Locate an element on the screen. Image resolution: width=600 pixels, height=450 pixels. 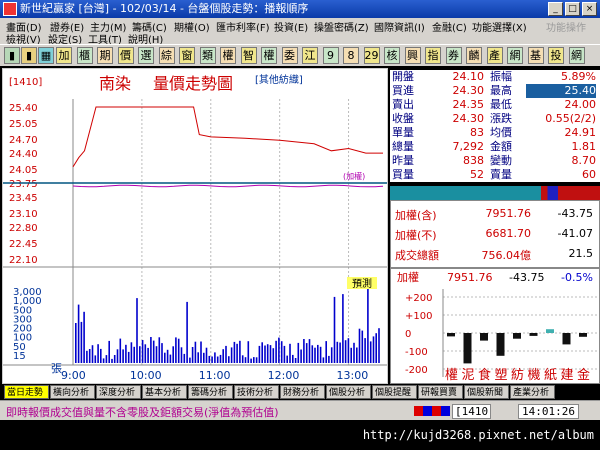
menu-options: 期權(O) is located at coordinates (192, 26).